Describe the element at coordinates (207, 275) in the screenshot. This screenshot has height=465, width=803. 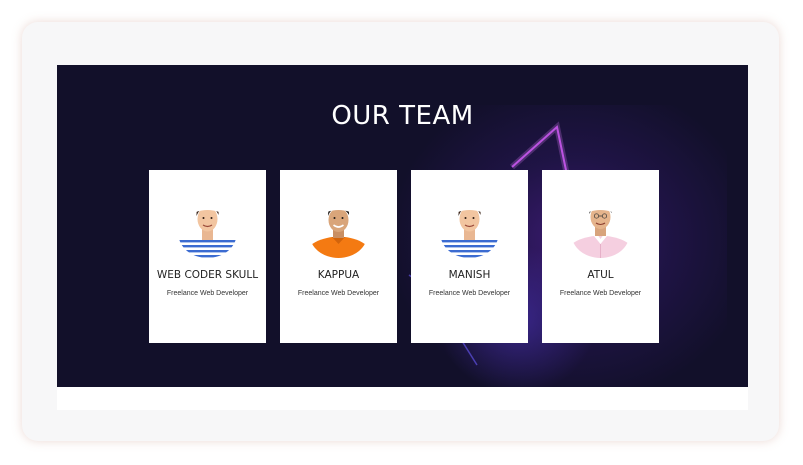
I see `member-name: WEB CODER SKULL` at that location.